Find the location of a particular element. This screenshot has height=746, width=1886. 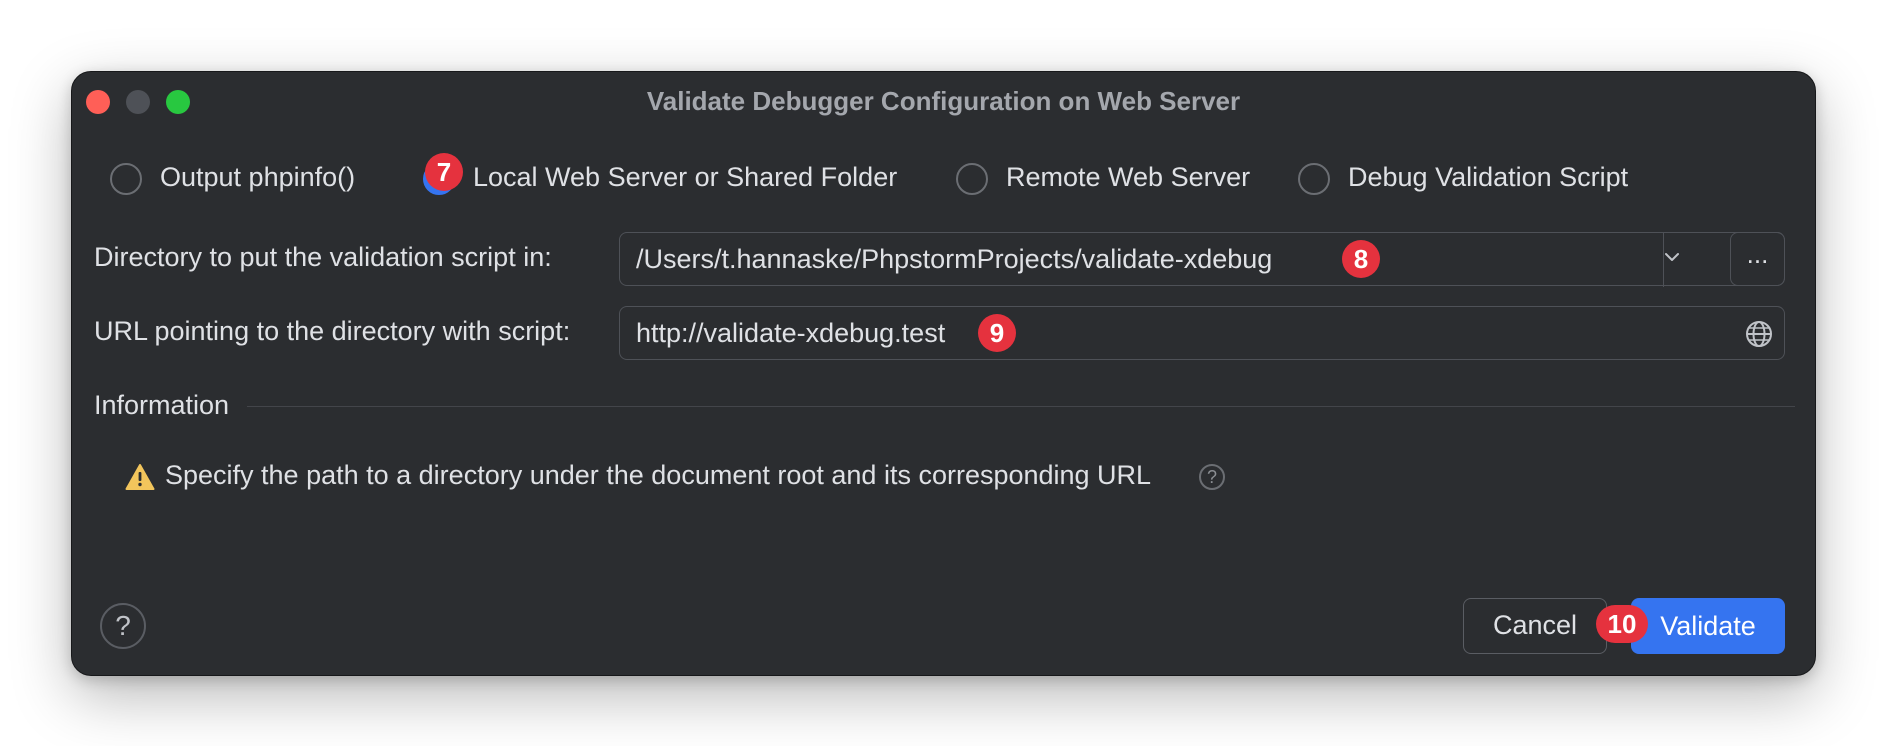

help-button: ? is located at coordinates (123, 626).